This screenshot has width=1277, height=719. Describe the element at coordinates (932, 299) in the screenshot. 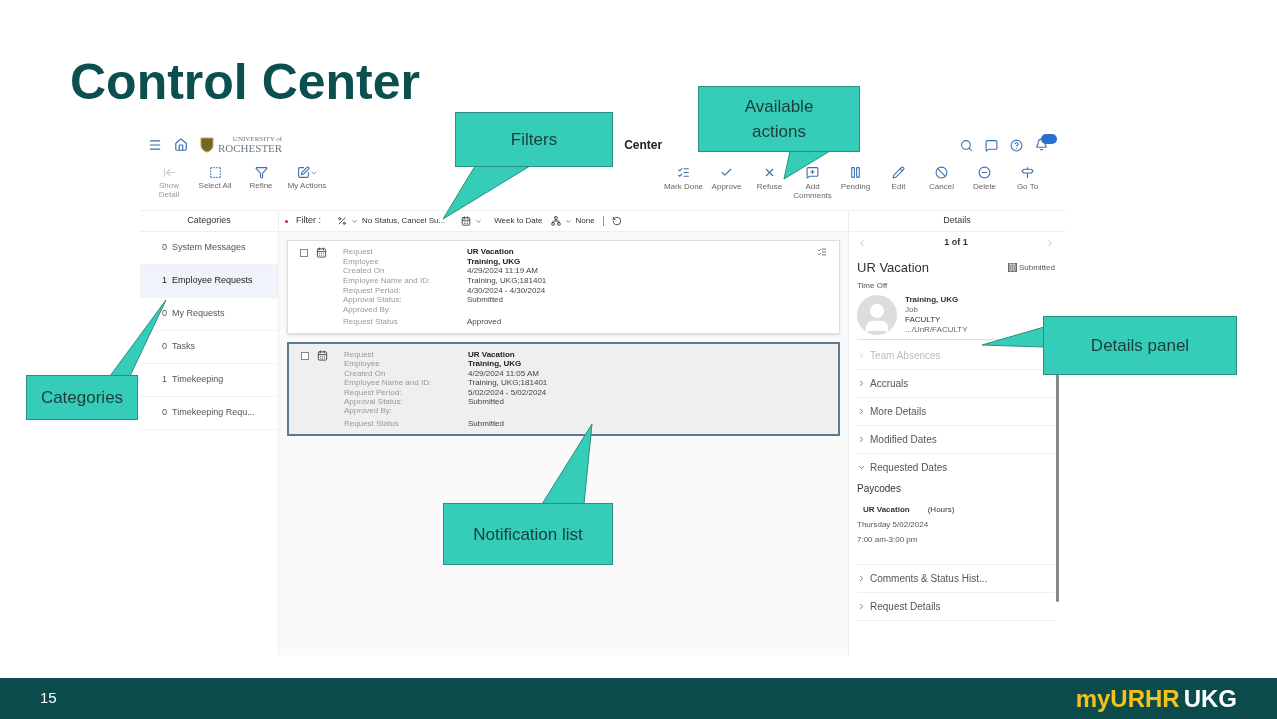

I see `employee-name: Training, UKG` at that location.